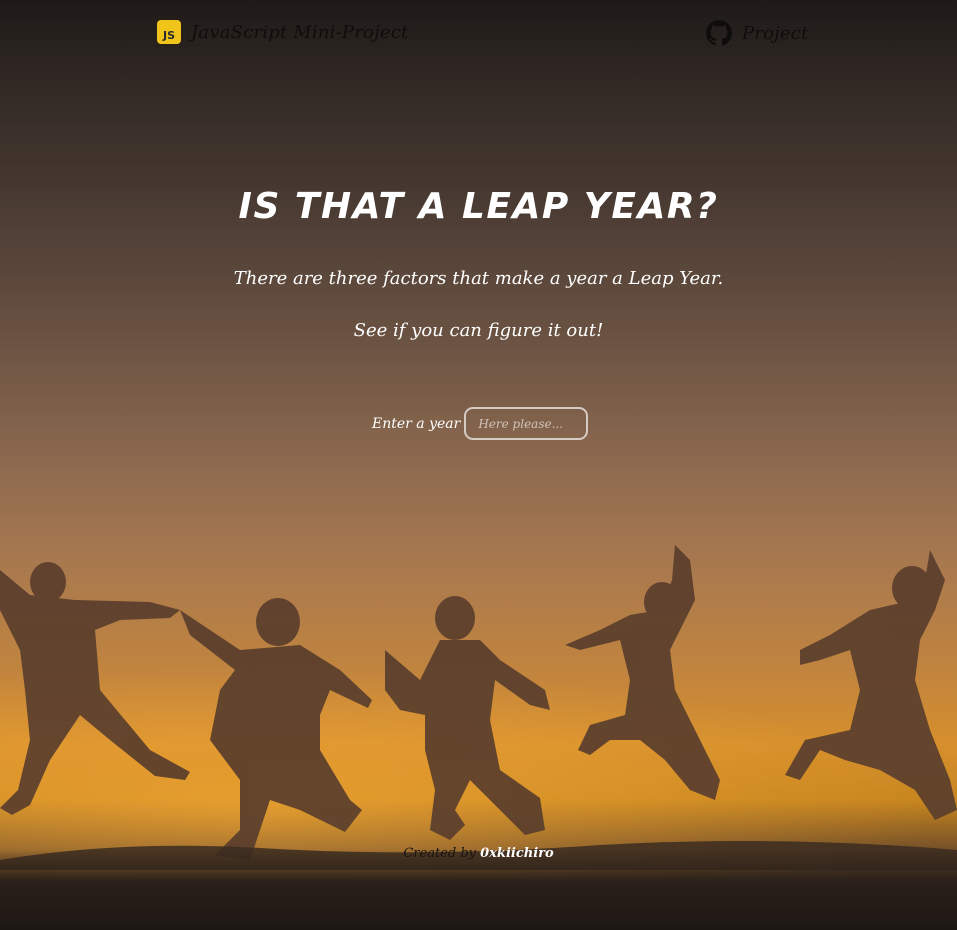 This screenshot has height=930, width=957. What do you see at coordinates (478, 33) in the screenshot?
I see `top-navbar: JS JavaScript Mini-Project Project` at bounding box center [478, 33].